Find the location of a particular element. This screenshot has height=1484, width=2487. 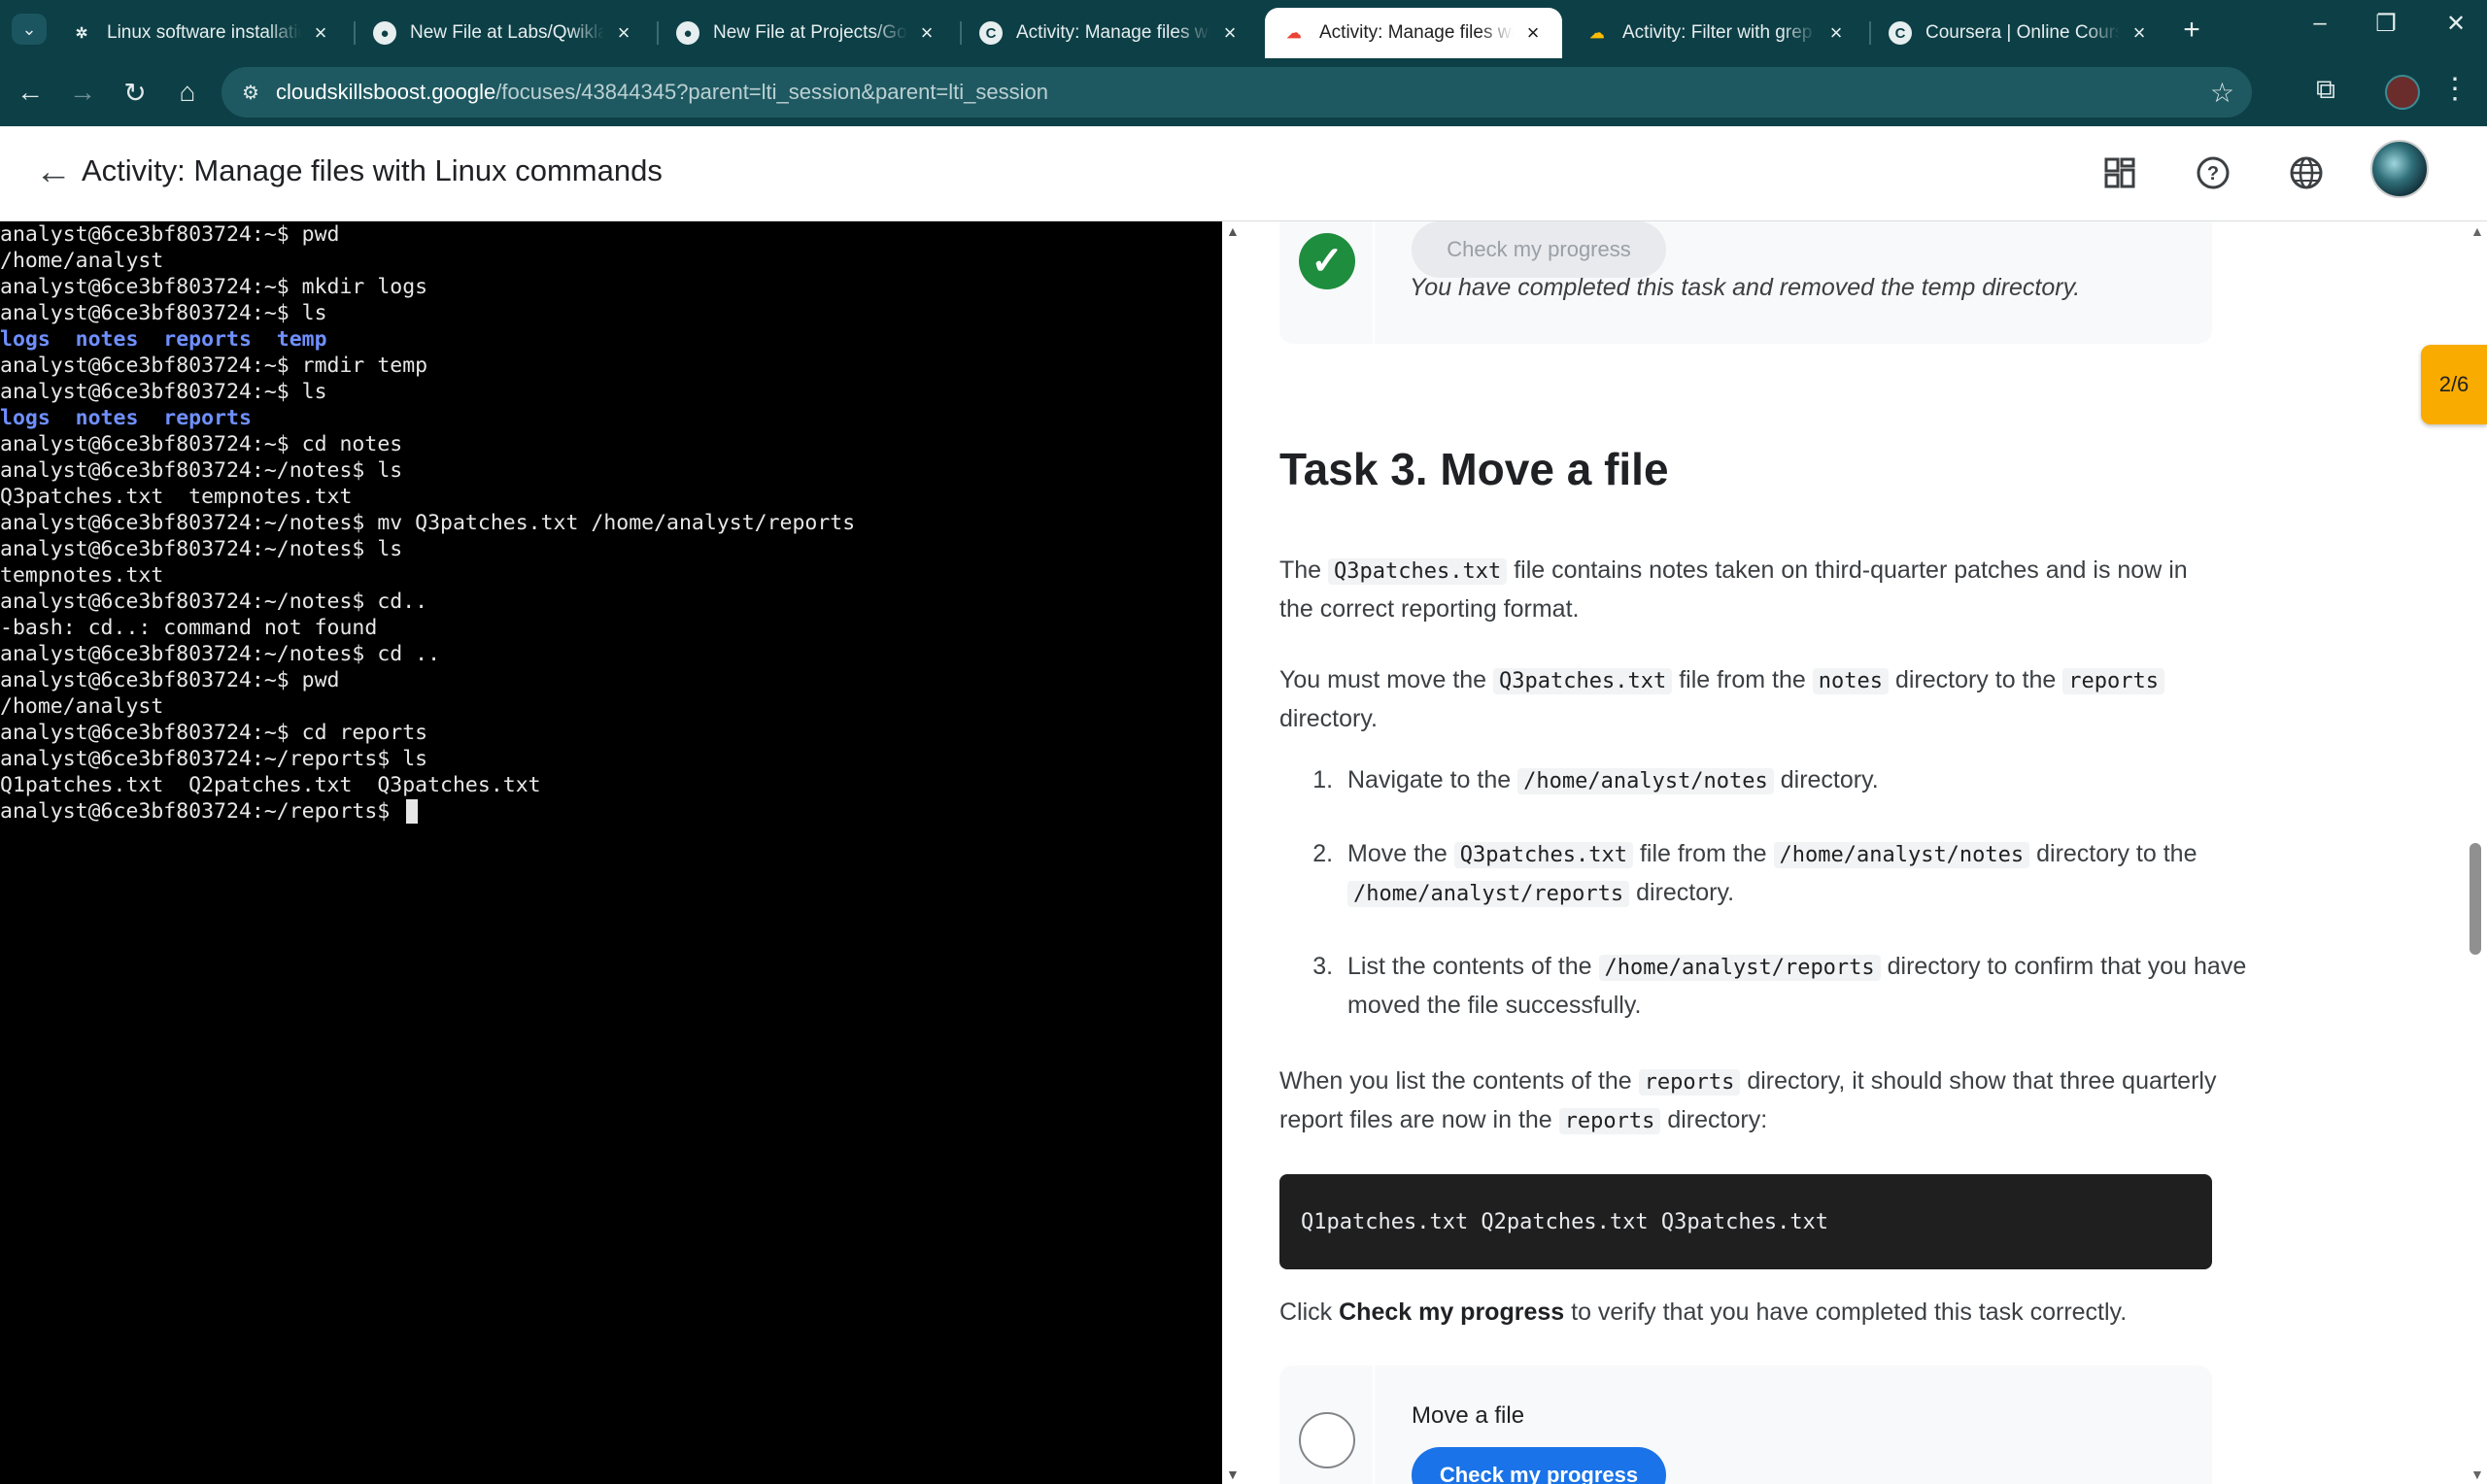

terminal-text: analyst@6ce3bf803724:~$ rmdir temp is located at coordinates (214, 366).